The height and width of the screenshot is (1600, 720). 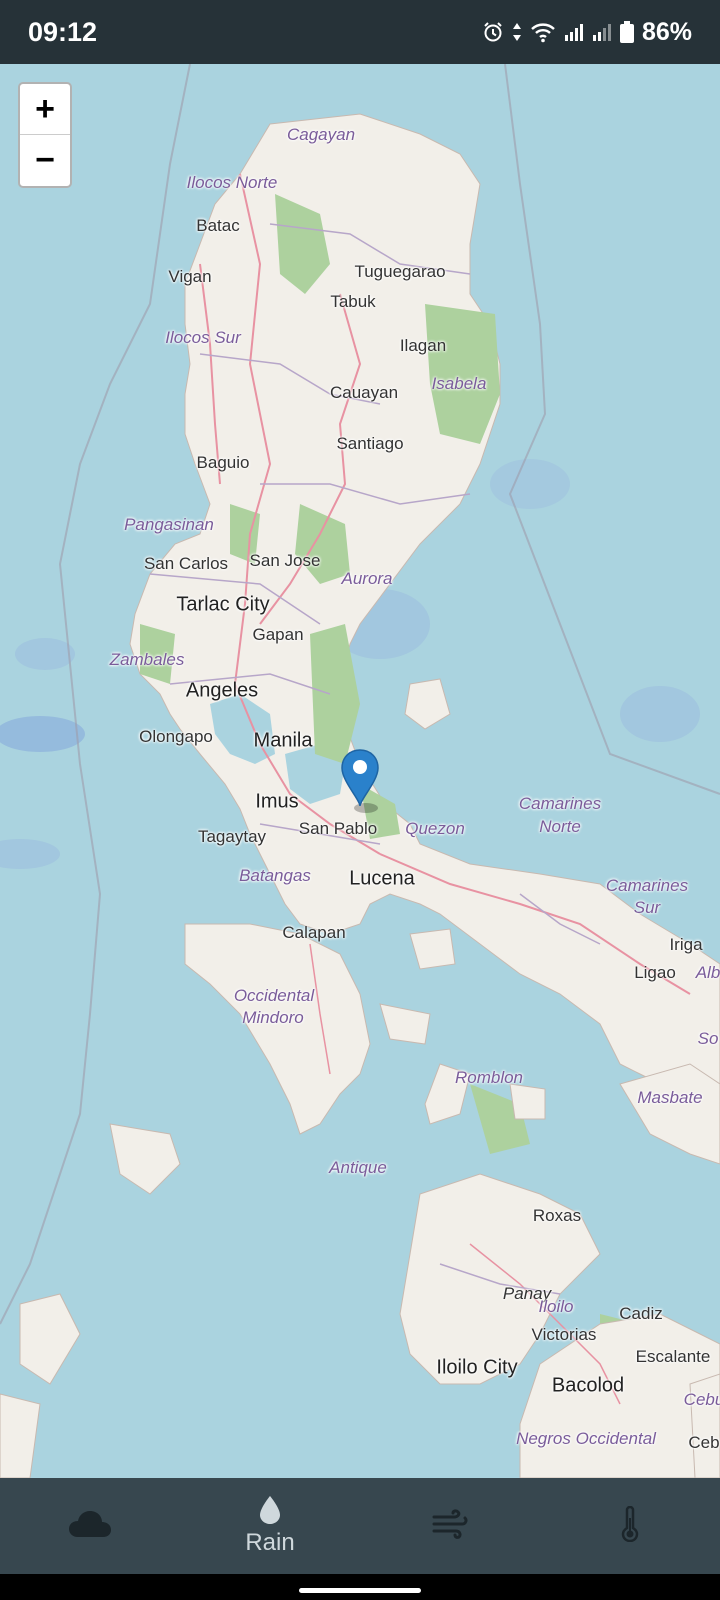 What do you see at coordinates (423, 345) in the screenshot?
I see `map-label-ilagan: Ilagan` at bounding box center [423, 345].